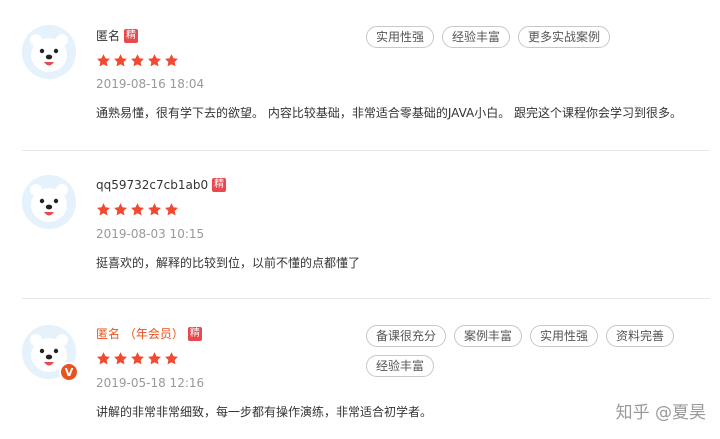 The image size is (720, 439). I want to click on name-row: 匿名 （年会员） 精, so click(149, 334).